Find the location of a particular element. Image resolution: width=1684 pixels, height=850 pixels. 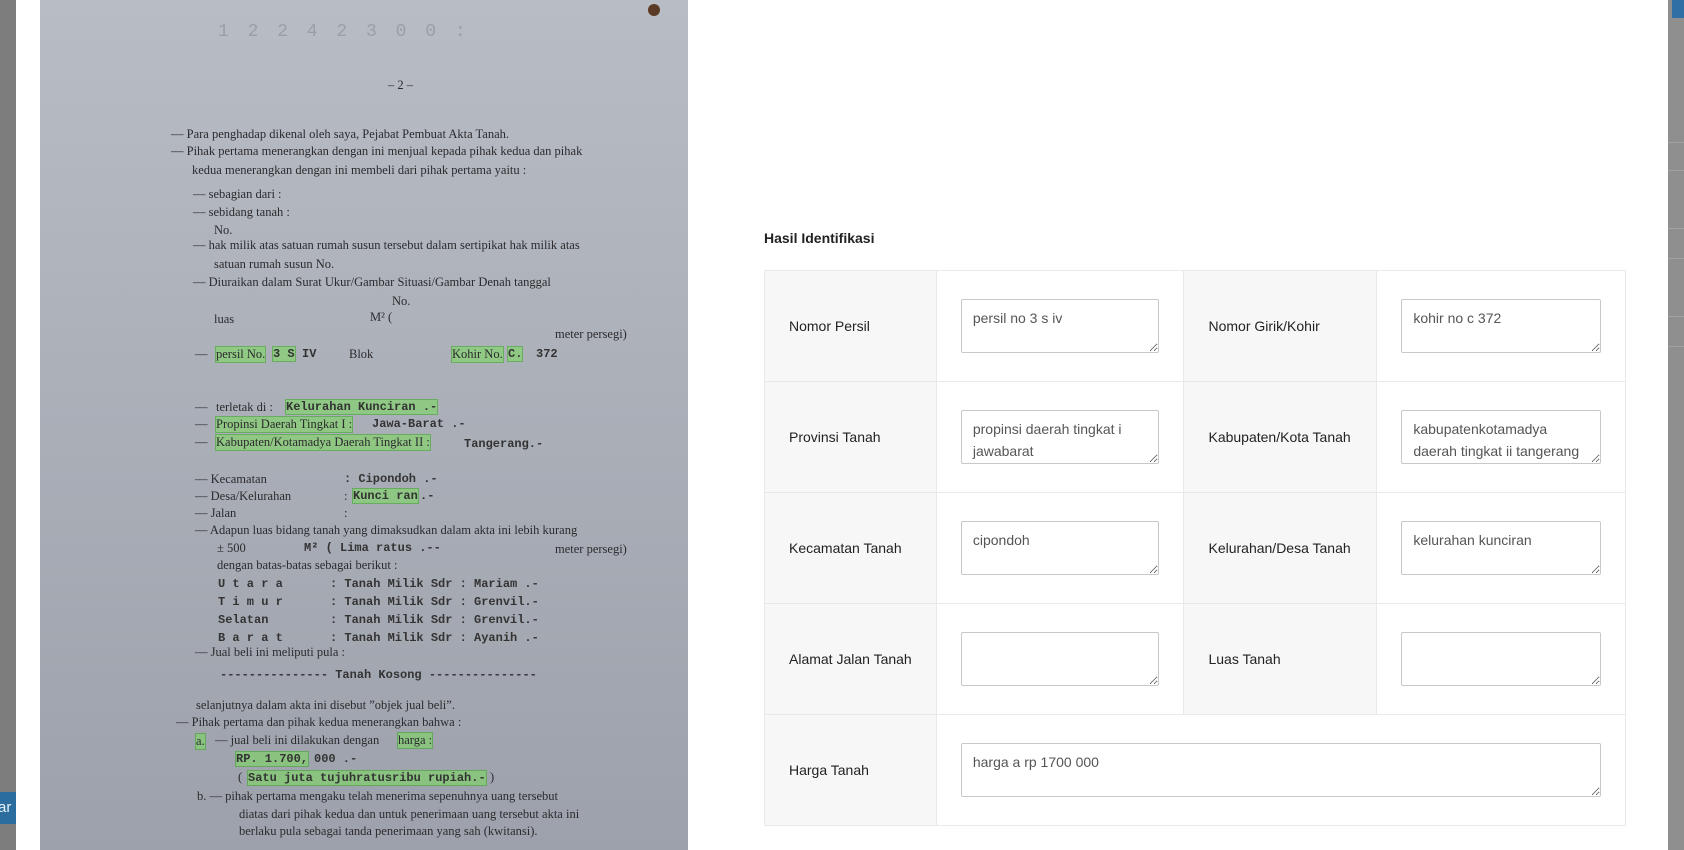

doc-highlight: Kohir No. is located at coordinates (477, 354).